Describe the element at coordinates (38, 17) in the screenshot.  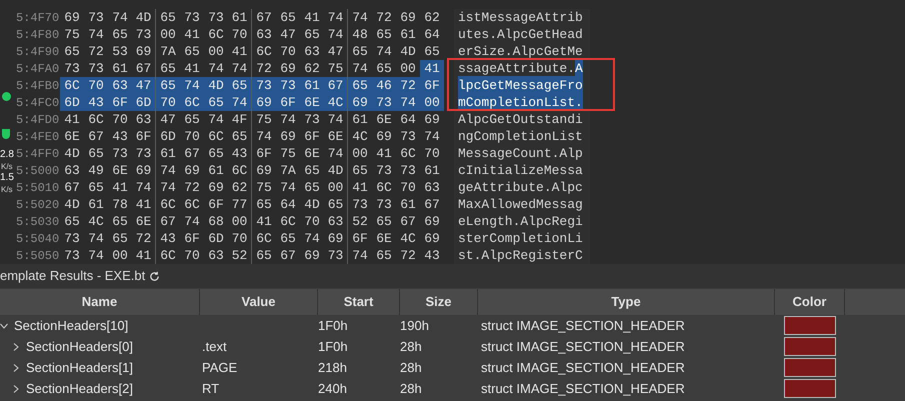
I see `hex-address: 5:4F70` at that location.